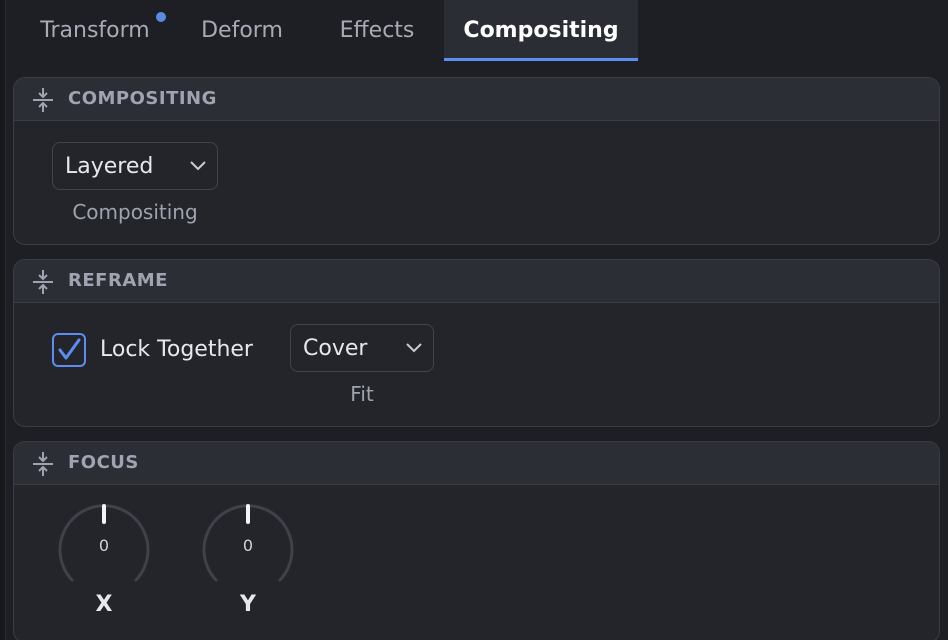 The height and width of the screenshot is (640, 948). I want to click on compositing-section-header: COMPOSITING, so click(476, 99).